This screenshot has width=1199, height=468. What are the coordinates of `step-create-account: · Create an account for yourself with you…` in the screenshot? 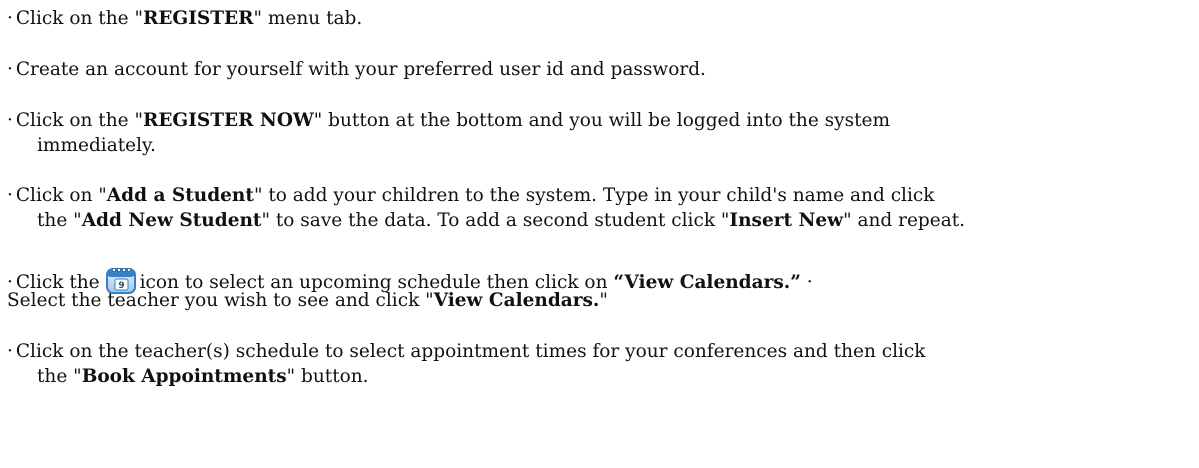 It's located at (356, 69).